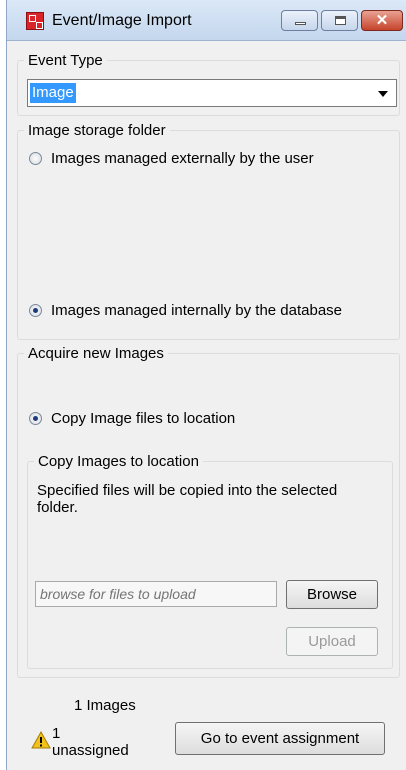 The width and height of the screenshot is (406, 770). Describe the element at coordinates (96, 353) in the screenshot. I see `acquire-images-legend: Acquire new Images` at that location.